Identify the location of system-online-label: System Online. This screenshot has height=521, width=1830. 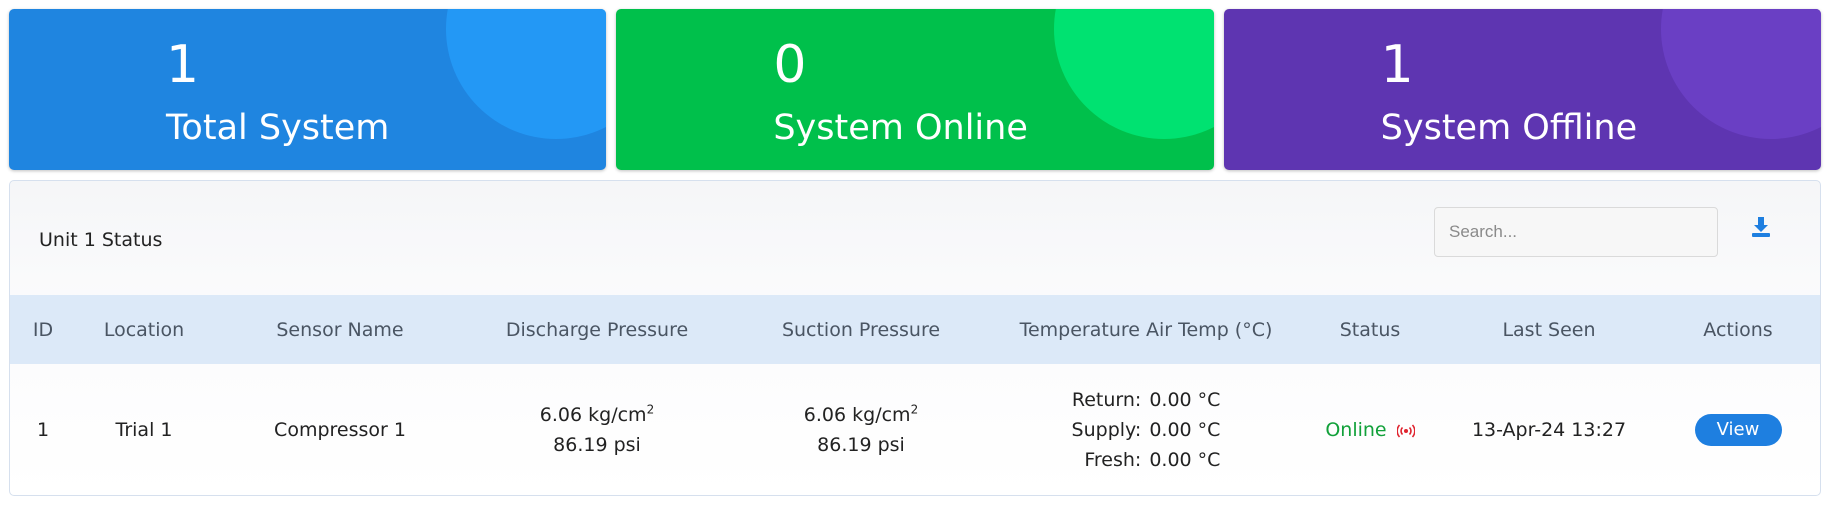
(900, 128).